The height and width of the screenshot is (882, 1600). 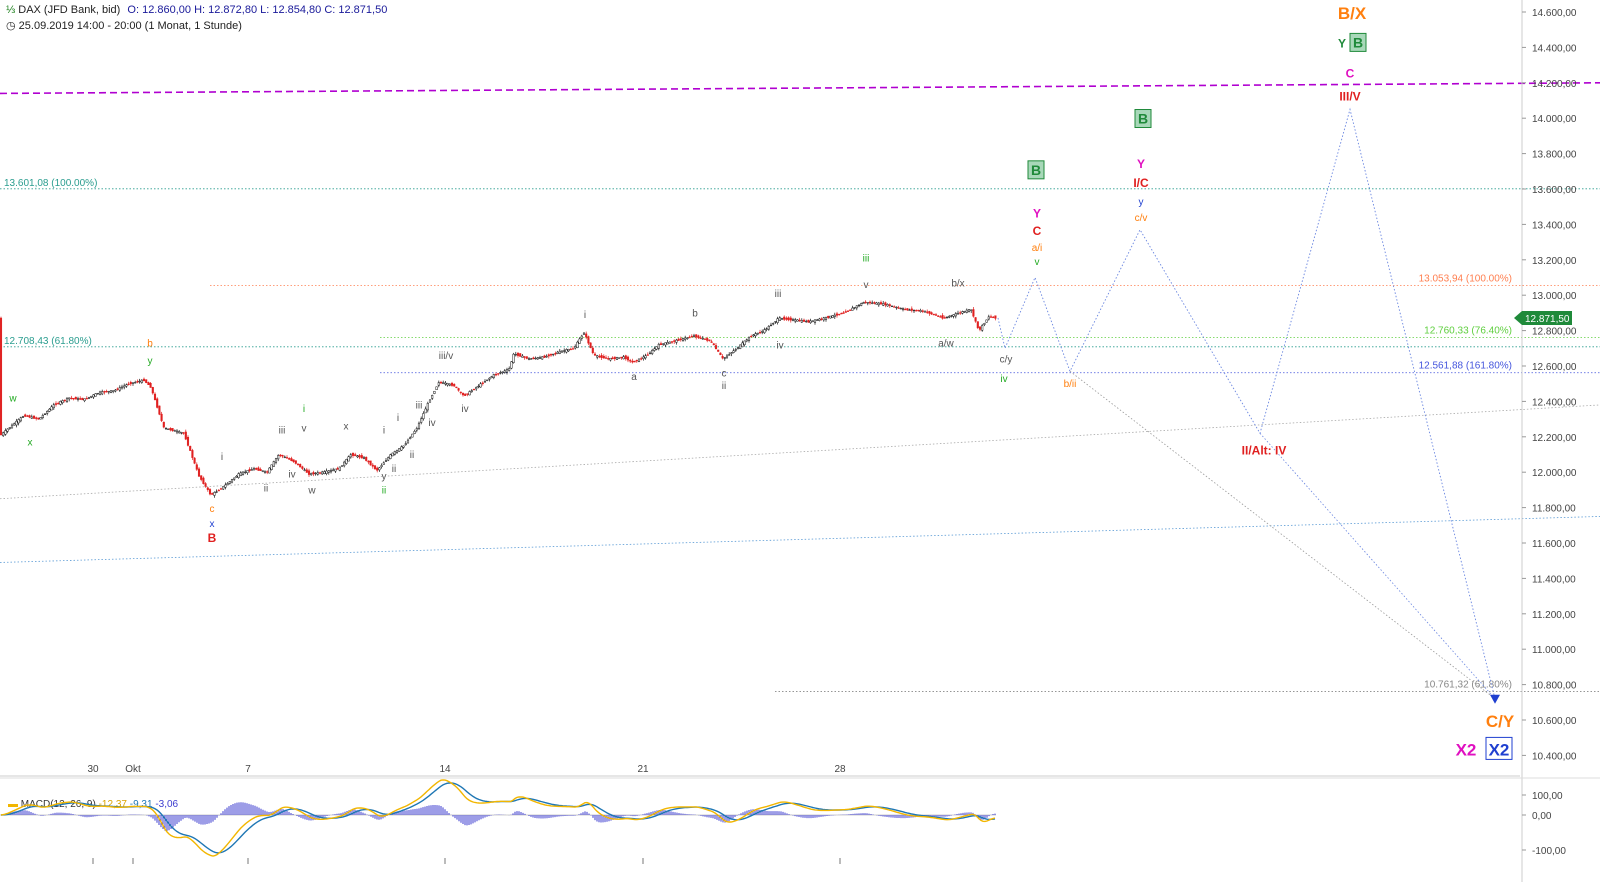 What do you see at coordinates (1070, 384) in the screenshot?
I see `wave-label: b/ii` at bounding box center [1070, 384].